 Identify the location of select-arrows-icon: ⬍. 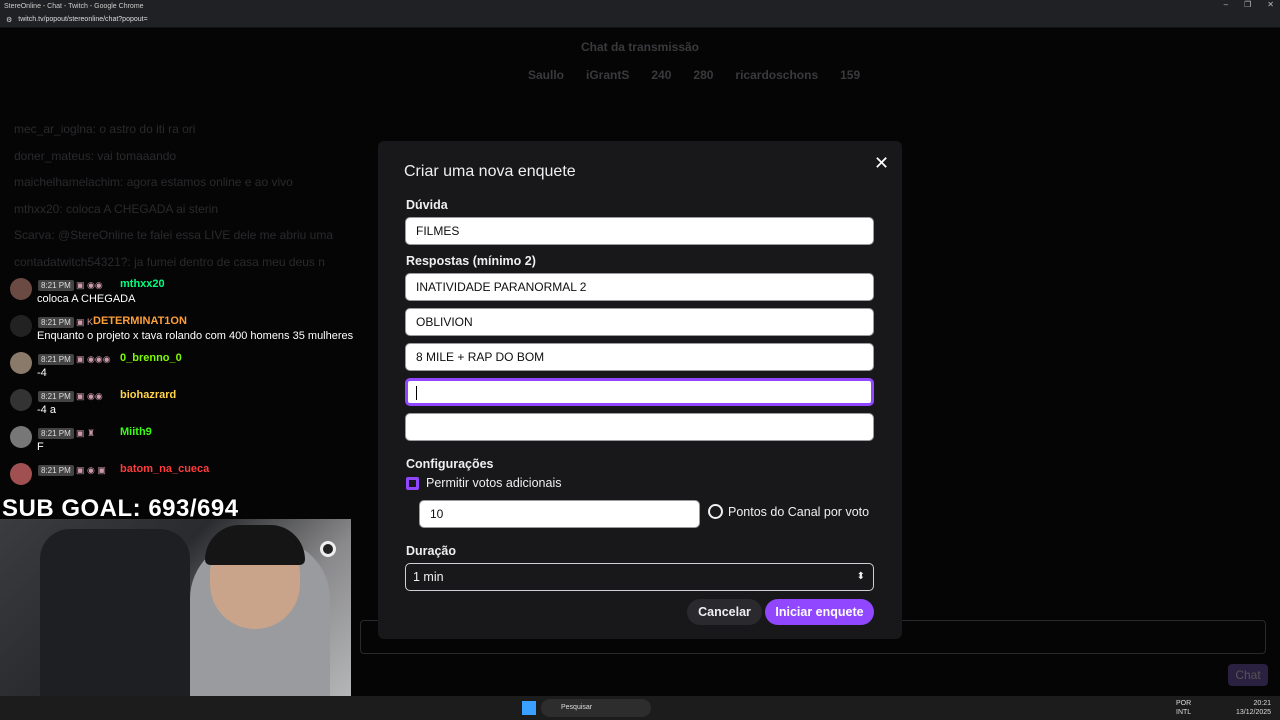
(860, 576).